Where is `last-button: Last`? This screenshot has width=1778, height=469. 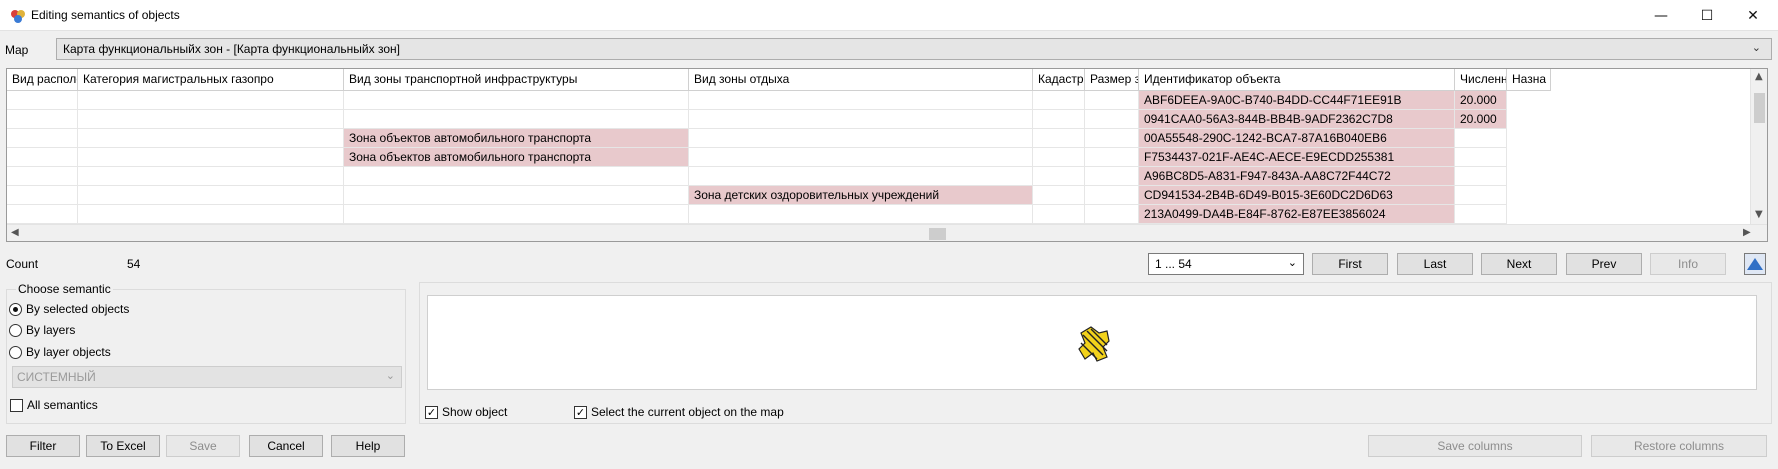
last-button: Last is located at coordinates (1435, 264).